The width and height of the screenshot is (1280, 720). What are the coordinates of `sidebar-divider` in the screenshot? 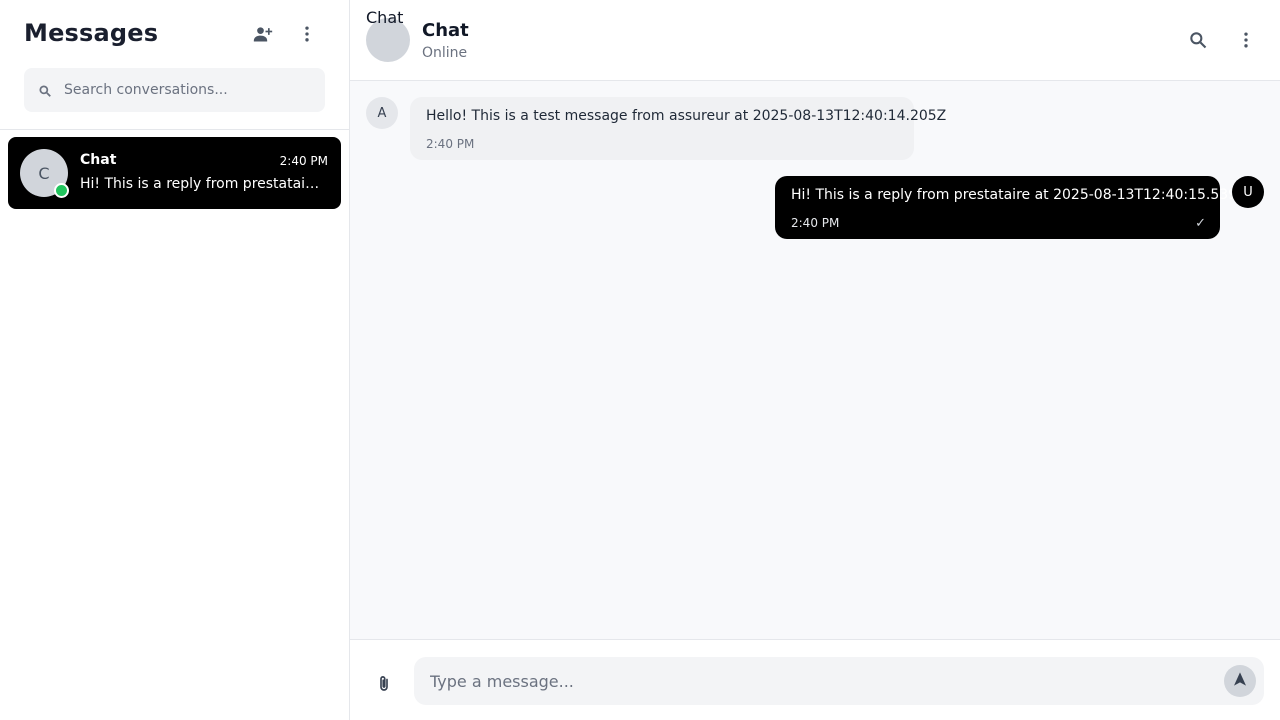 It's located at (174, 129).